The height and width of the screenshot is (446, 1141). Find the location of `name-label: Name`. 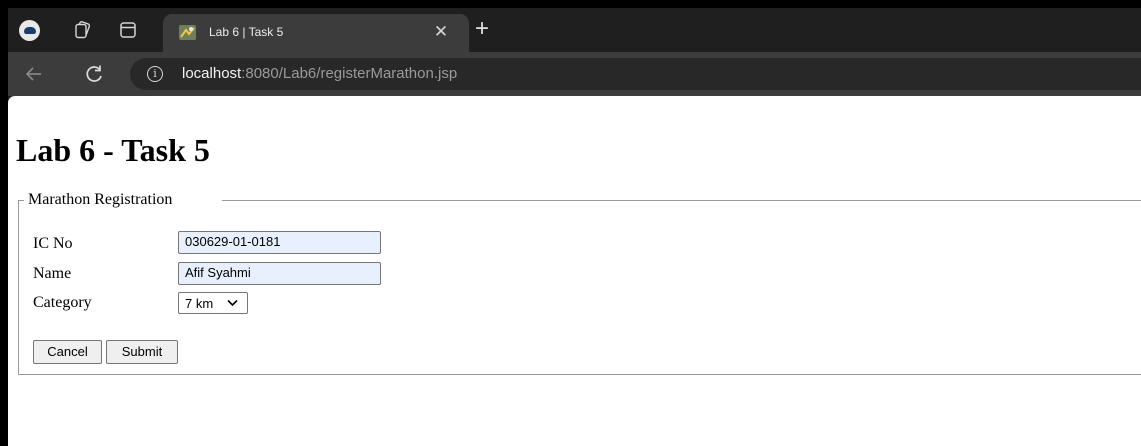

name-label: Name is located at coordinates (52, 273).